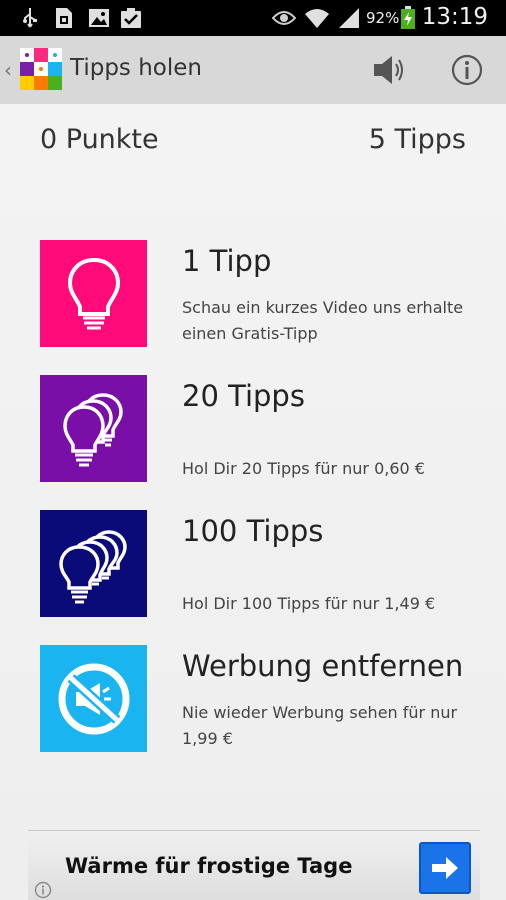  Describe the element at coordinates (64, 18) in the screenshot. I see `sim-icon` at that location.